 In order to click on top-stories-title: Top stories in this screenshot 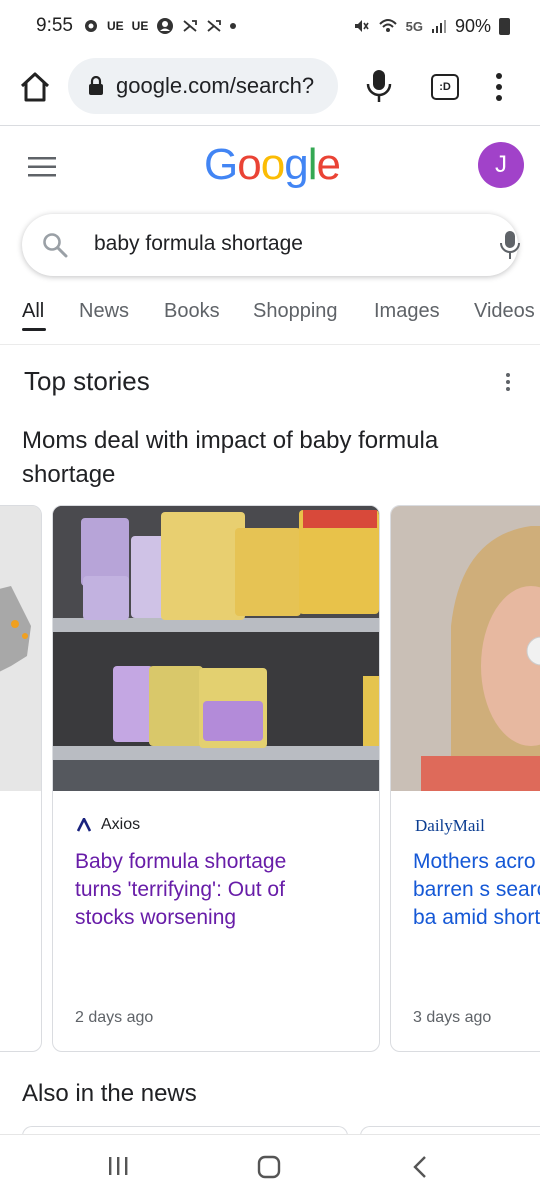, I will do `click(87, 381)`.